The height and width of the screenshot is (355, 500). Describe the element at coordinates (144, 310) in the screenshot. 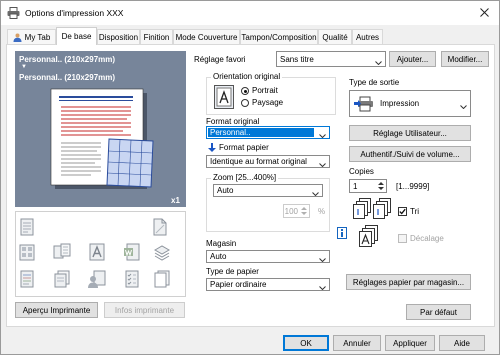

I see `printer-info-button: Infos imprimante` at that location.